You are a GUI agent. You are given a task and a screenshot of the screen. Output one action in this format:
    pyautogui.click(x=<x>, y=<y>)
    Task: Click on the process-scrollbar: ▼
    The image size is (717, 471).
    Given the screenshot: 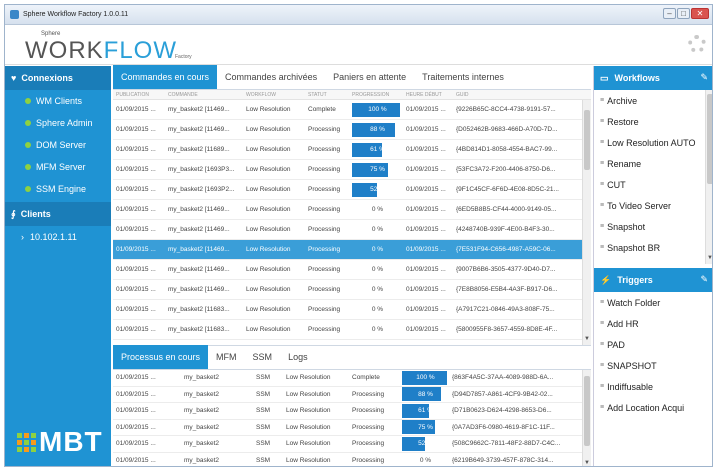 What is the action you would take?
    pyautogui.click(x=586, y=418)
    